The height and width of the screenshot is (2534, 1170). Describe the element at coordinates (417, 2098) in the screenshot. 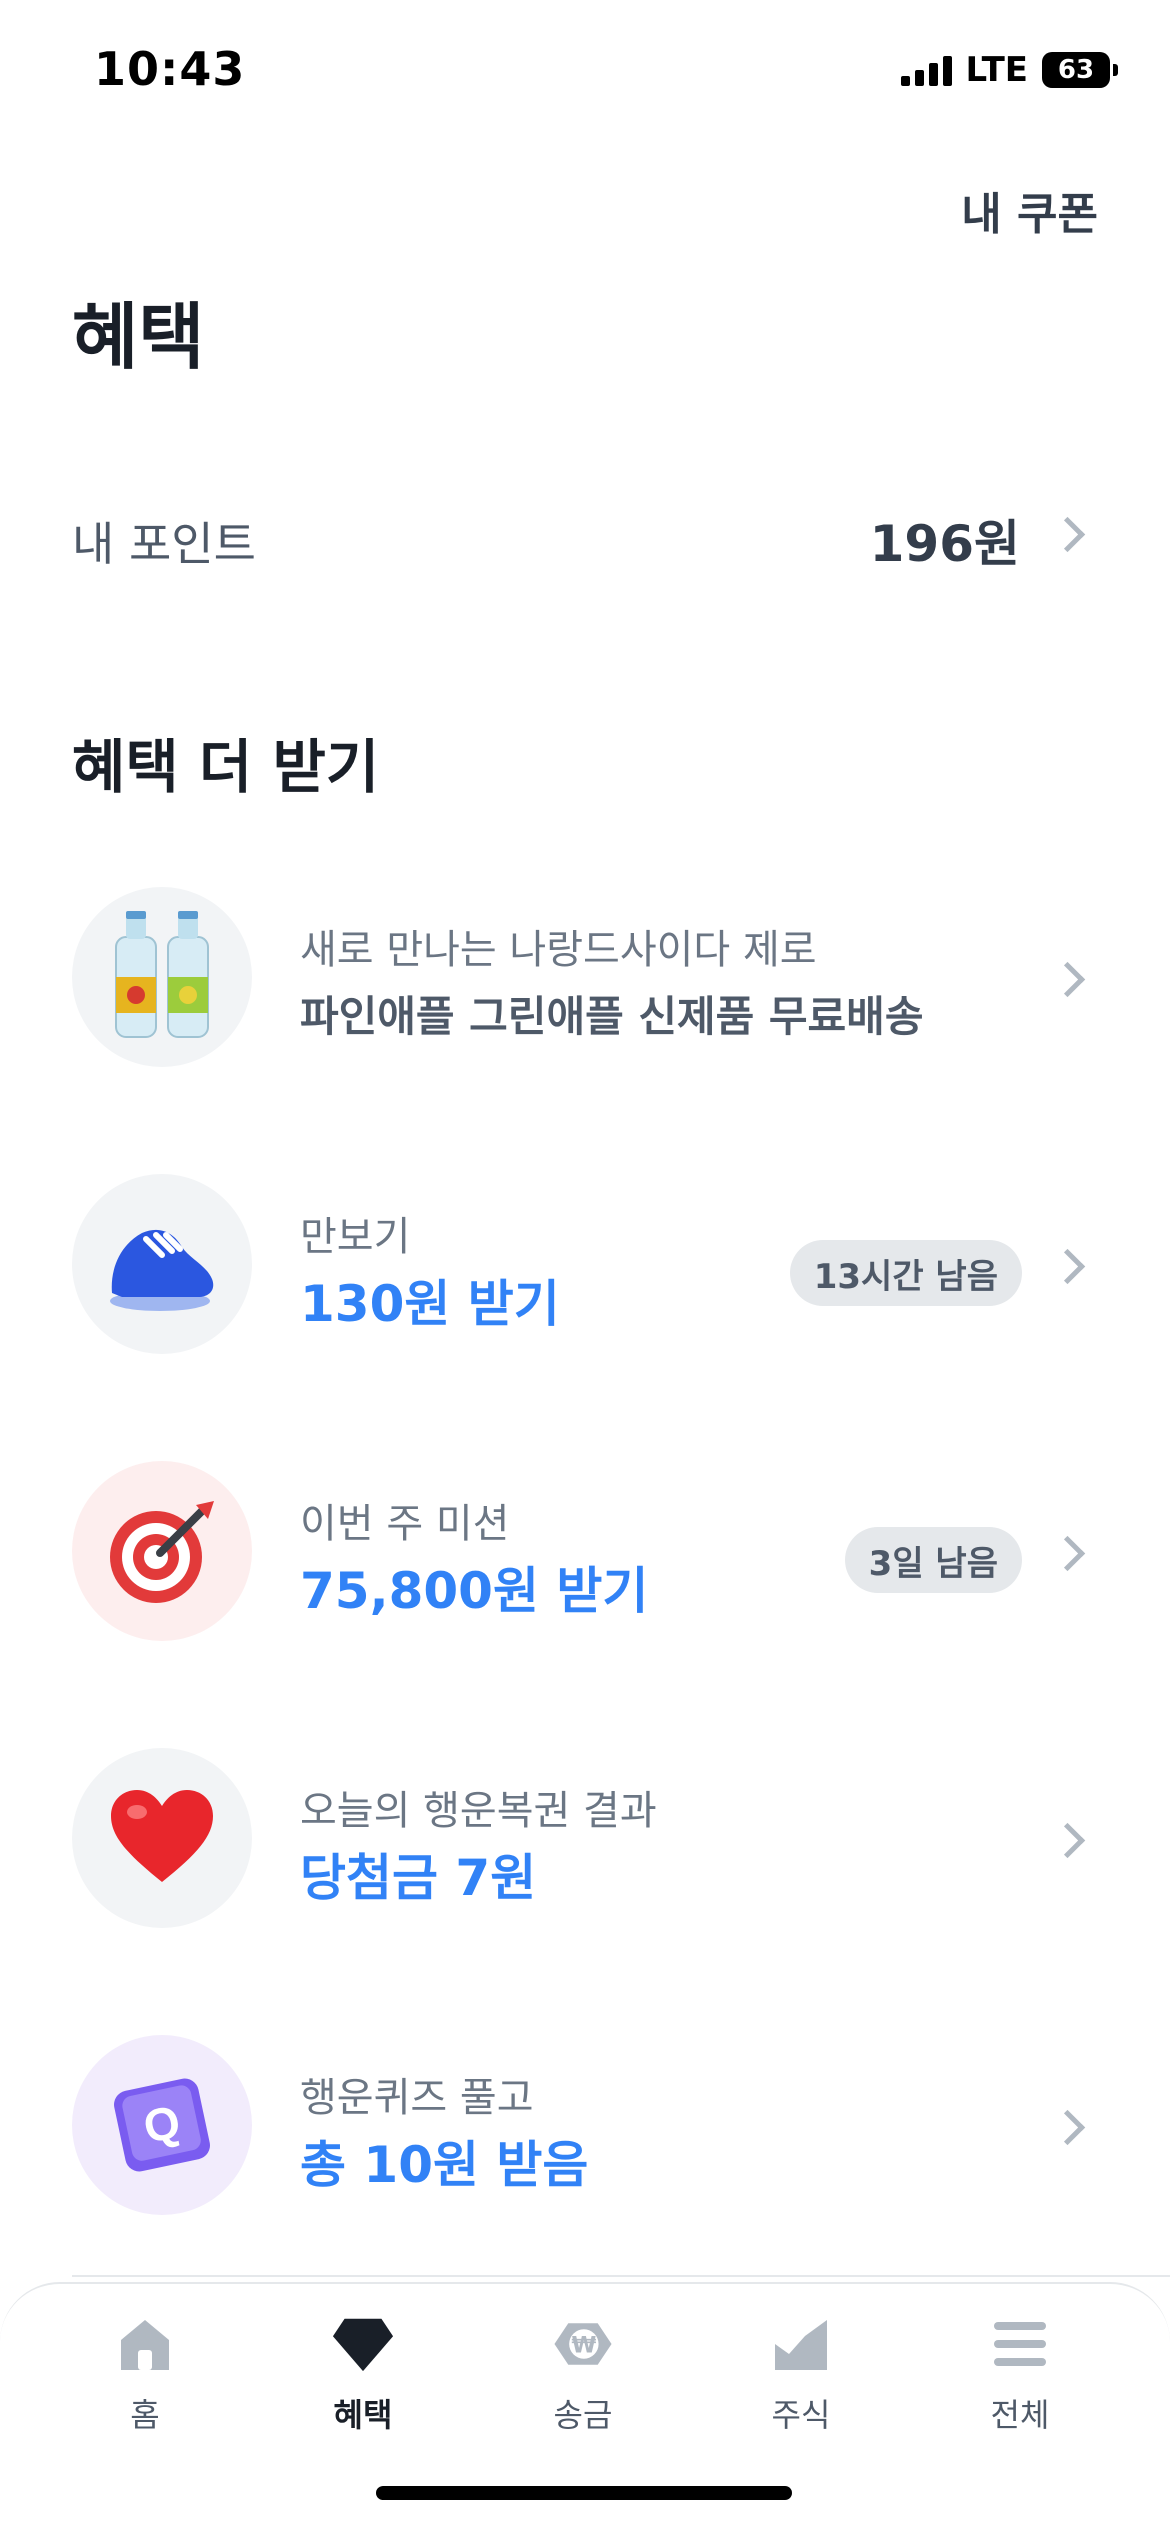

I see `benefit-subtitle: 행운퀴즈 풀고` at that location.